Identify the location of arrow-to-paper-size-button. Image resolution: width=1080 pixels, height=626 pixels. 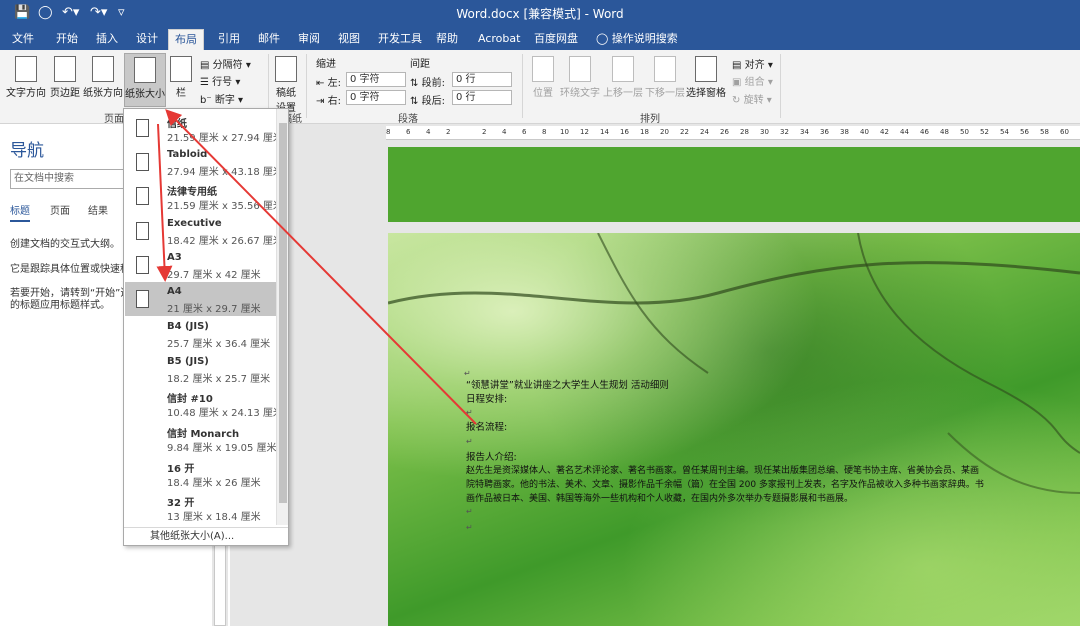
(321, 267).